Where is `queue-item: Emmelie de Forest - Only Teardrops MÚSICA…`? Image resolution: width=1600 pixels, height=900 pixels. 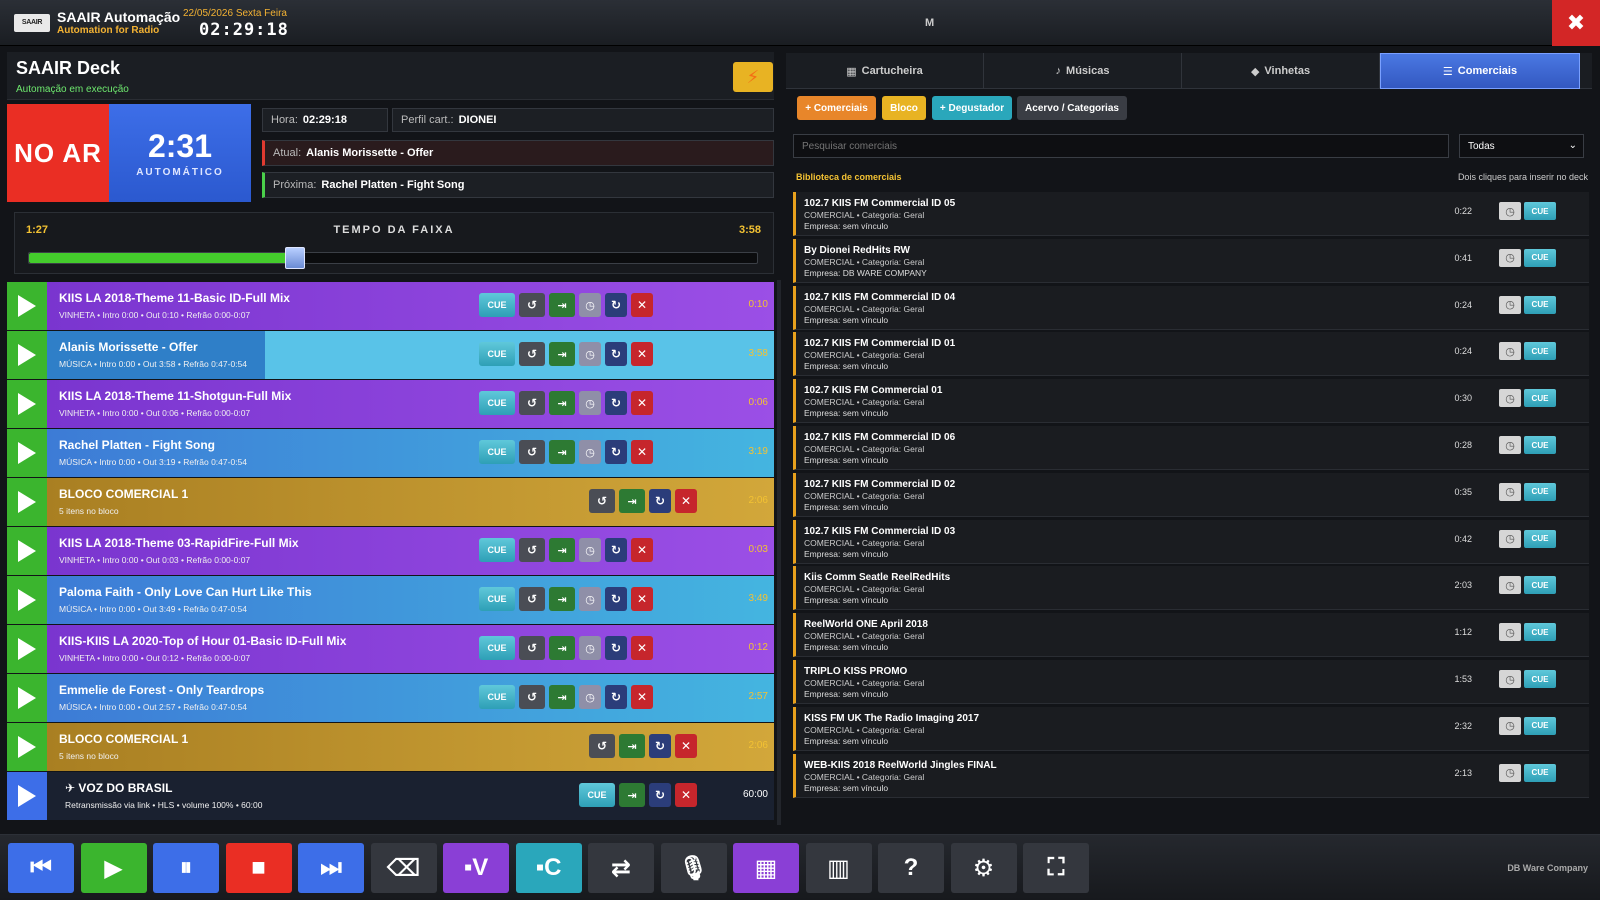
queue-item: Emmelie de Forest - Only Teardrops MÚSICA… is located at coordinates (390, 698).